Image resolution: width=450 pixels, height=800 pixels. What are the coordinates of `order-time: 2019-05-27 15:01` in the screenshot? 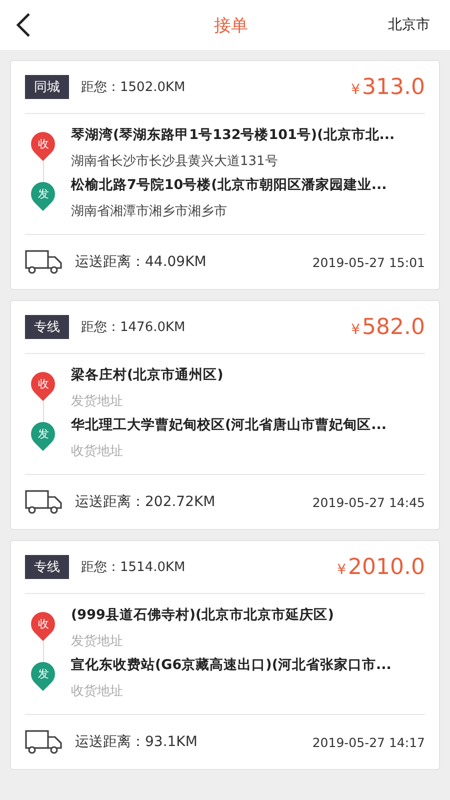 It's located at (368, 262).